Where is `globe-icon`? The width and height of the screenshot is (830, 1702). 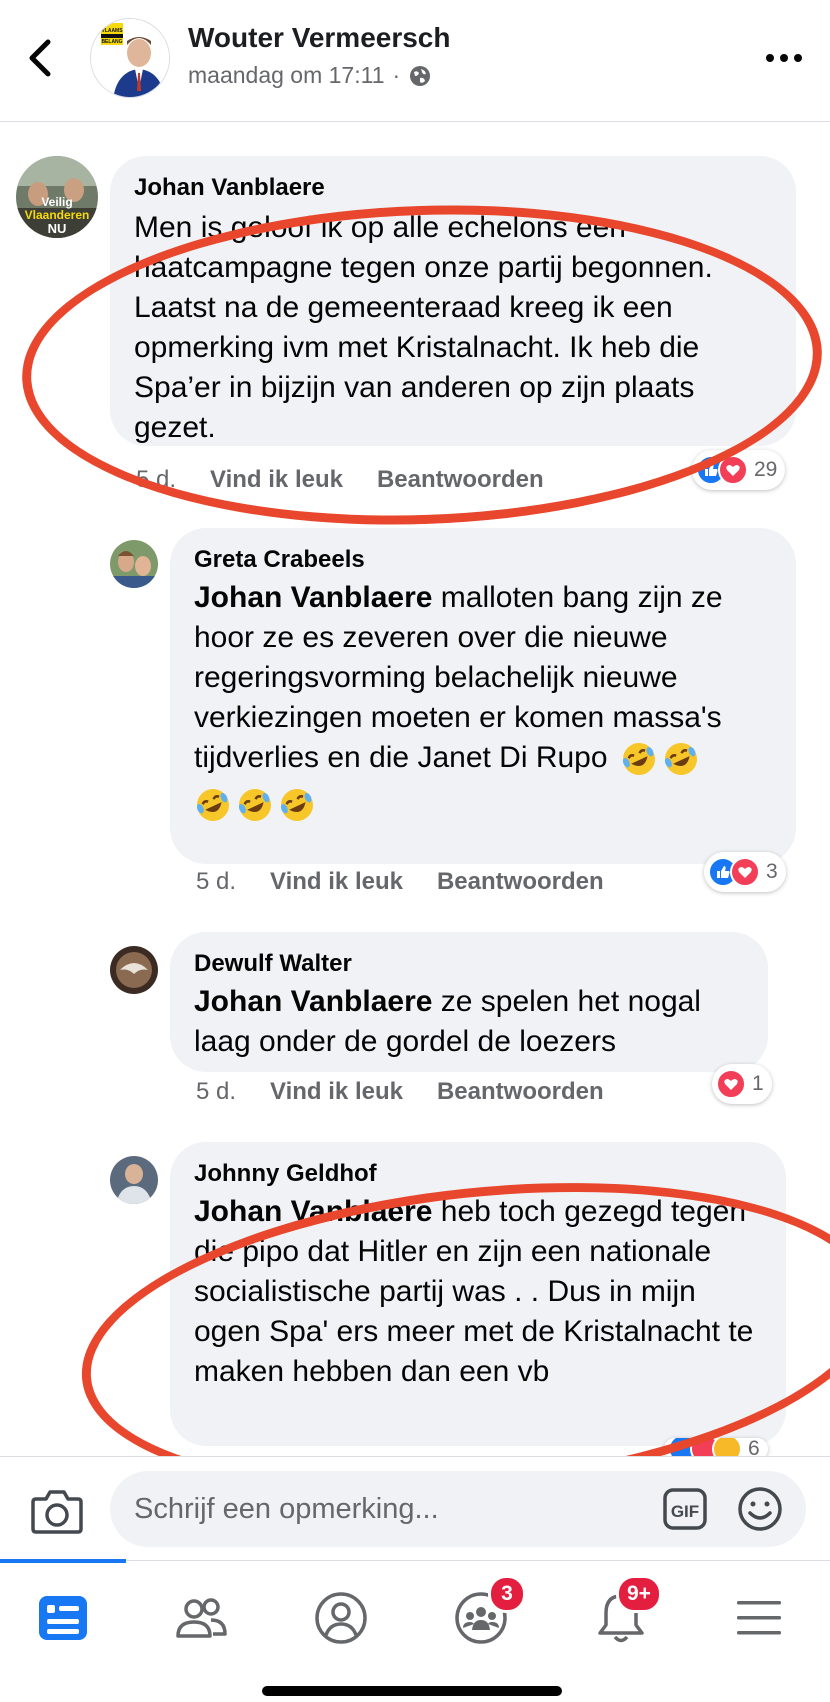 globe-icon is located at coordinates (420, 75).